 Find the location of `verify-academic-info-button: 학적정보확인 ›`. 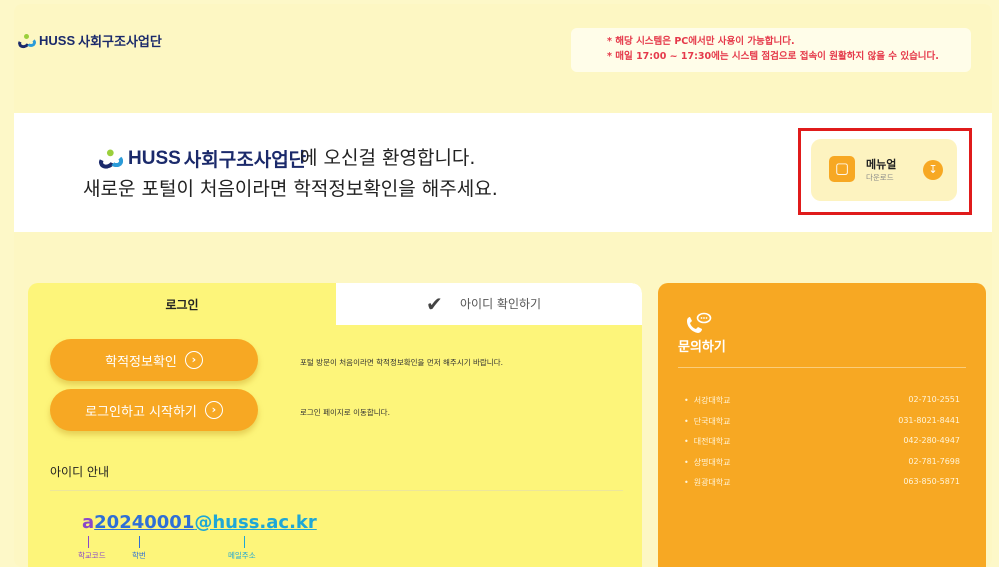

verify-academic-info-button: 학적정보확인 › is located at coordinates (154, 360).